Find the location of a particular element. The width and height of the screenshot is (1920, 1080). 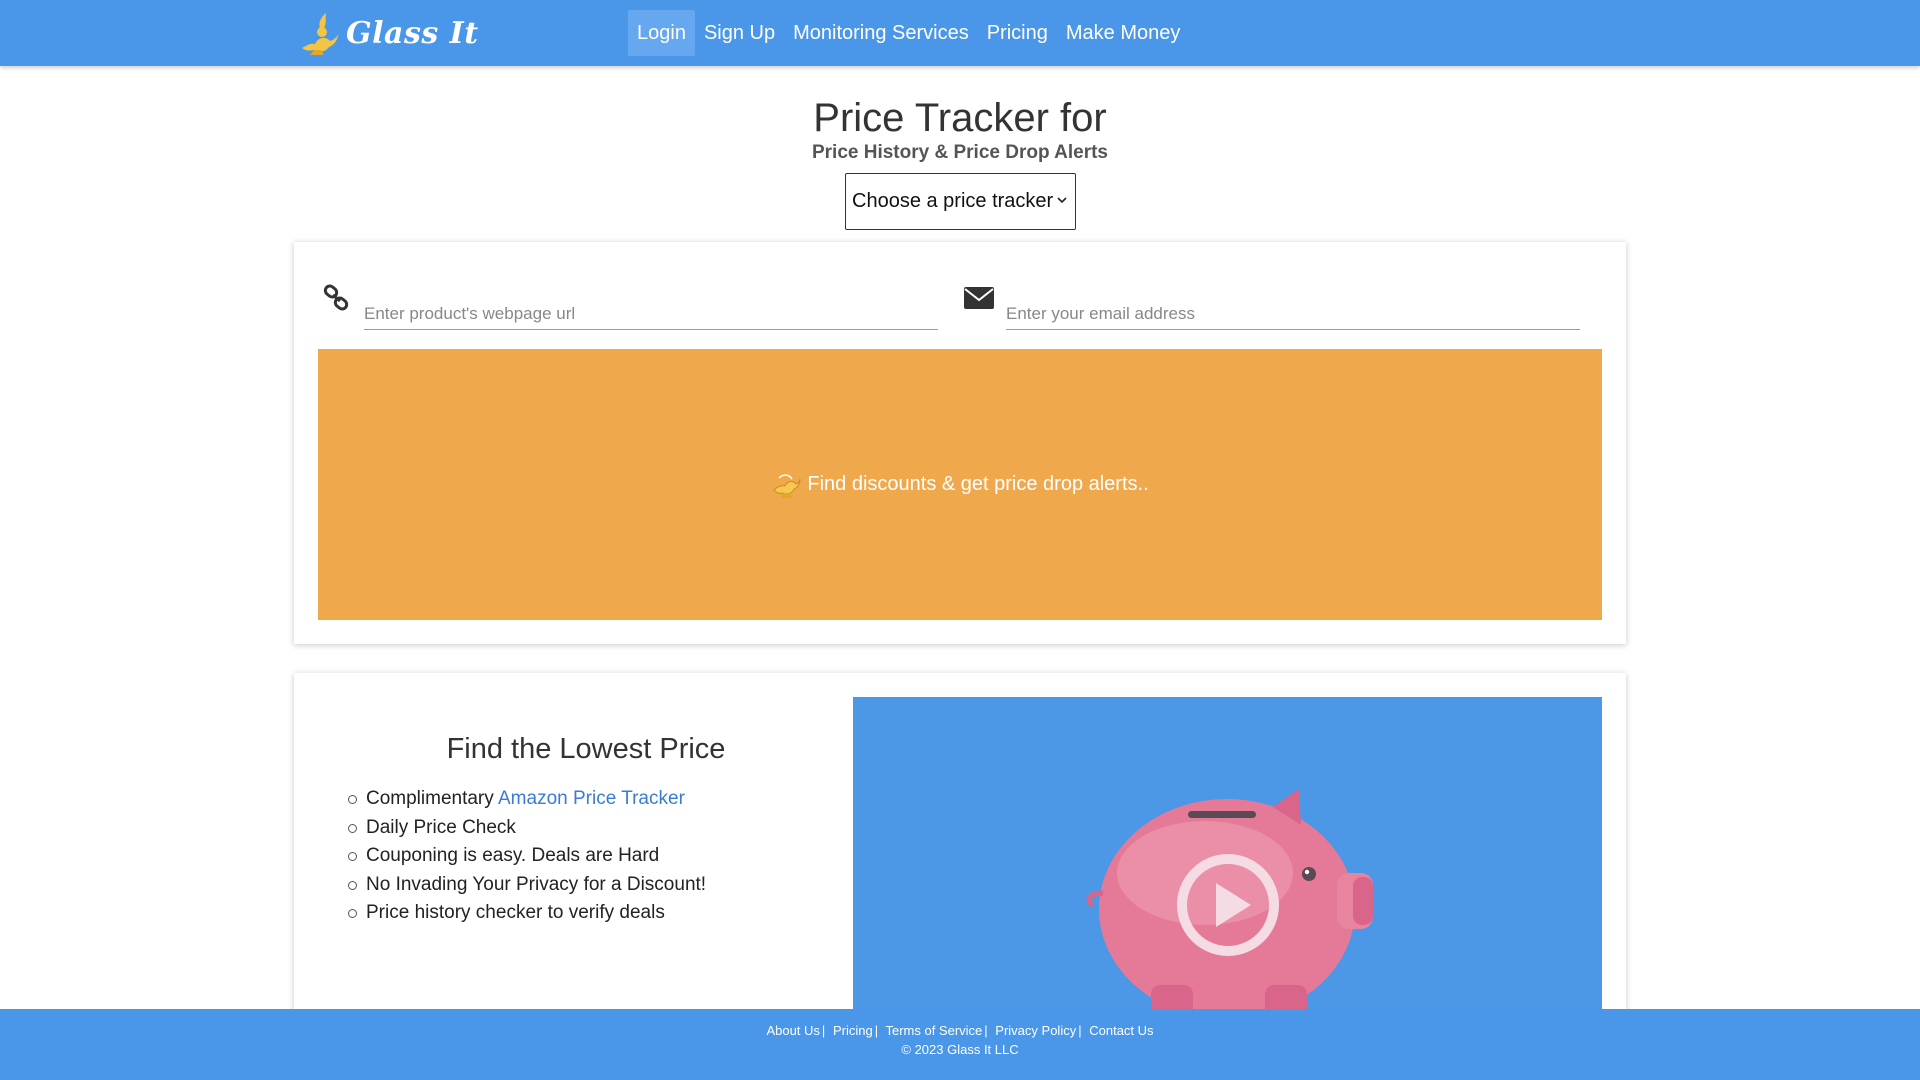

price-tracker-select-value: Choose a price tracker is located at coordinates (953, 201).